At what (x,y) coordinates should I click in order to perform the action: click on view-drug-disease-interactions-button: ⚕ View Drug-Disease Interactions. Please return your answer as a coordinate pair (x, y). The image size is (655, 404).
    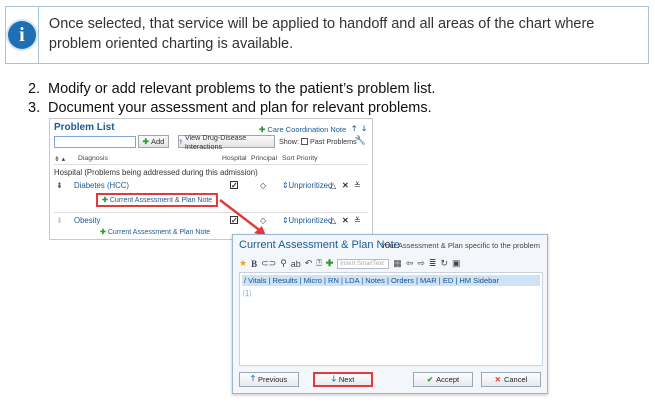
    Looking at the image, I should click on (226, 141).